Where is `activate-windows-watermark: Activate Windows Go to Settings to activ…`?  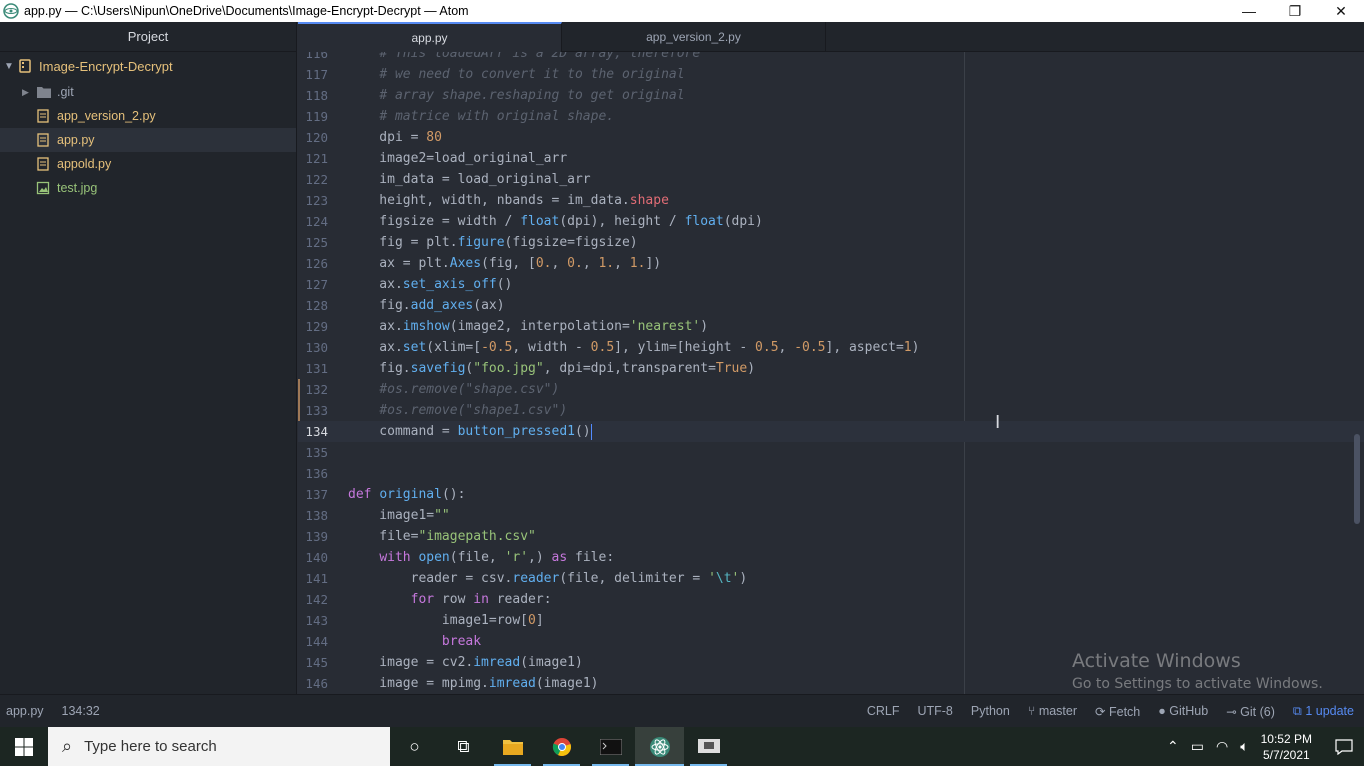 activate-windows-watermark: Activate Windows Go to Settings to activ… is located at coordinates (1197, 671).